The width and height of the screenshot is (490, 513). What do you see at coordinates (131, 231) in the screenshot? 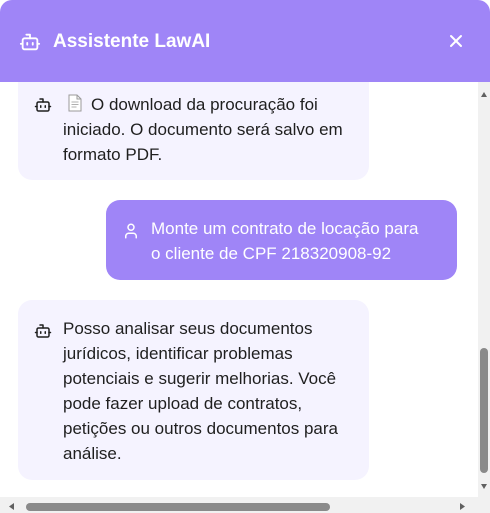
I see `user-icon` at bounding box center [131, 231].